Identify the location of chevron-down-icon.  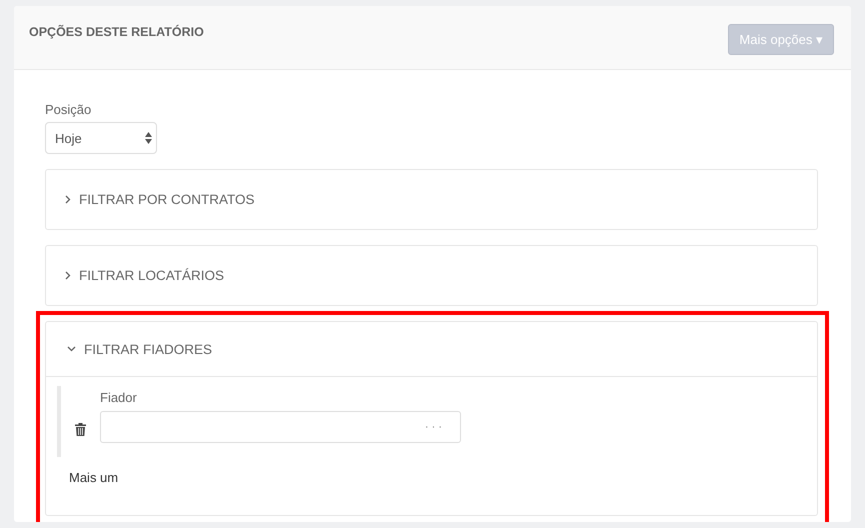
(71, 349).